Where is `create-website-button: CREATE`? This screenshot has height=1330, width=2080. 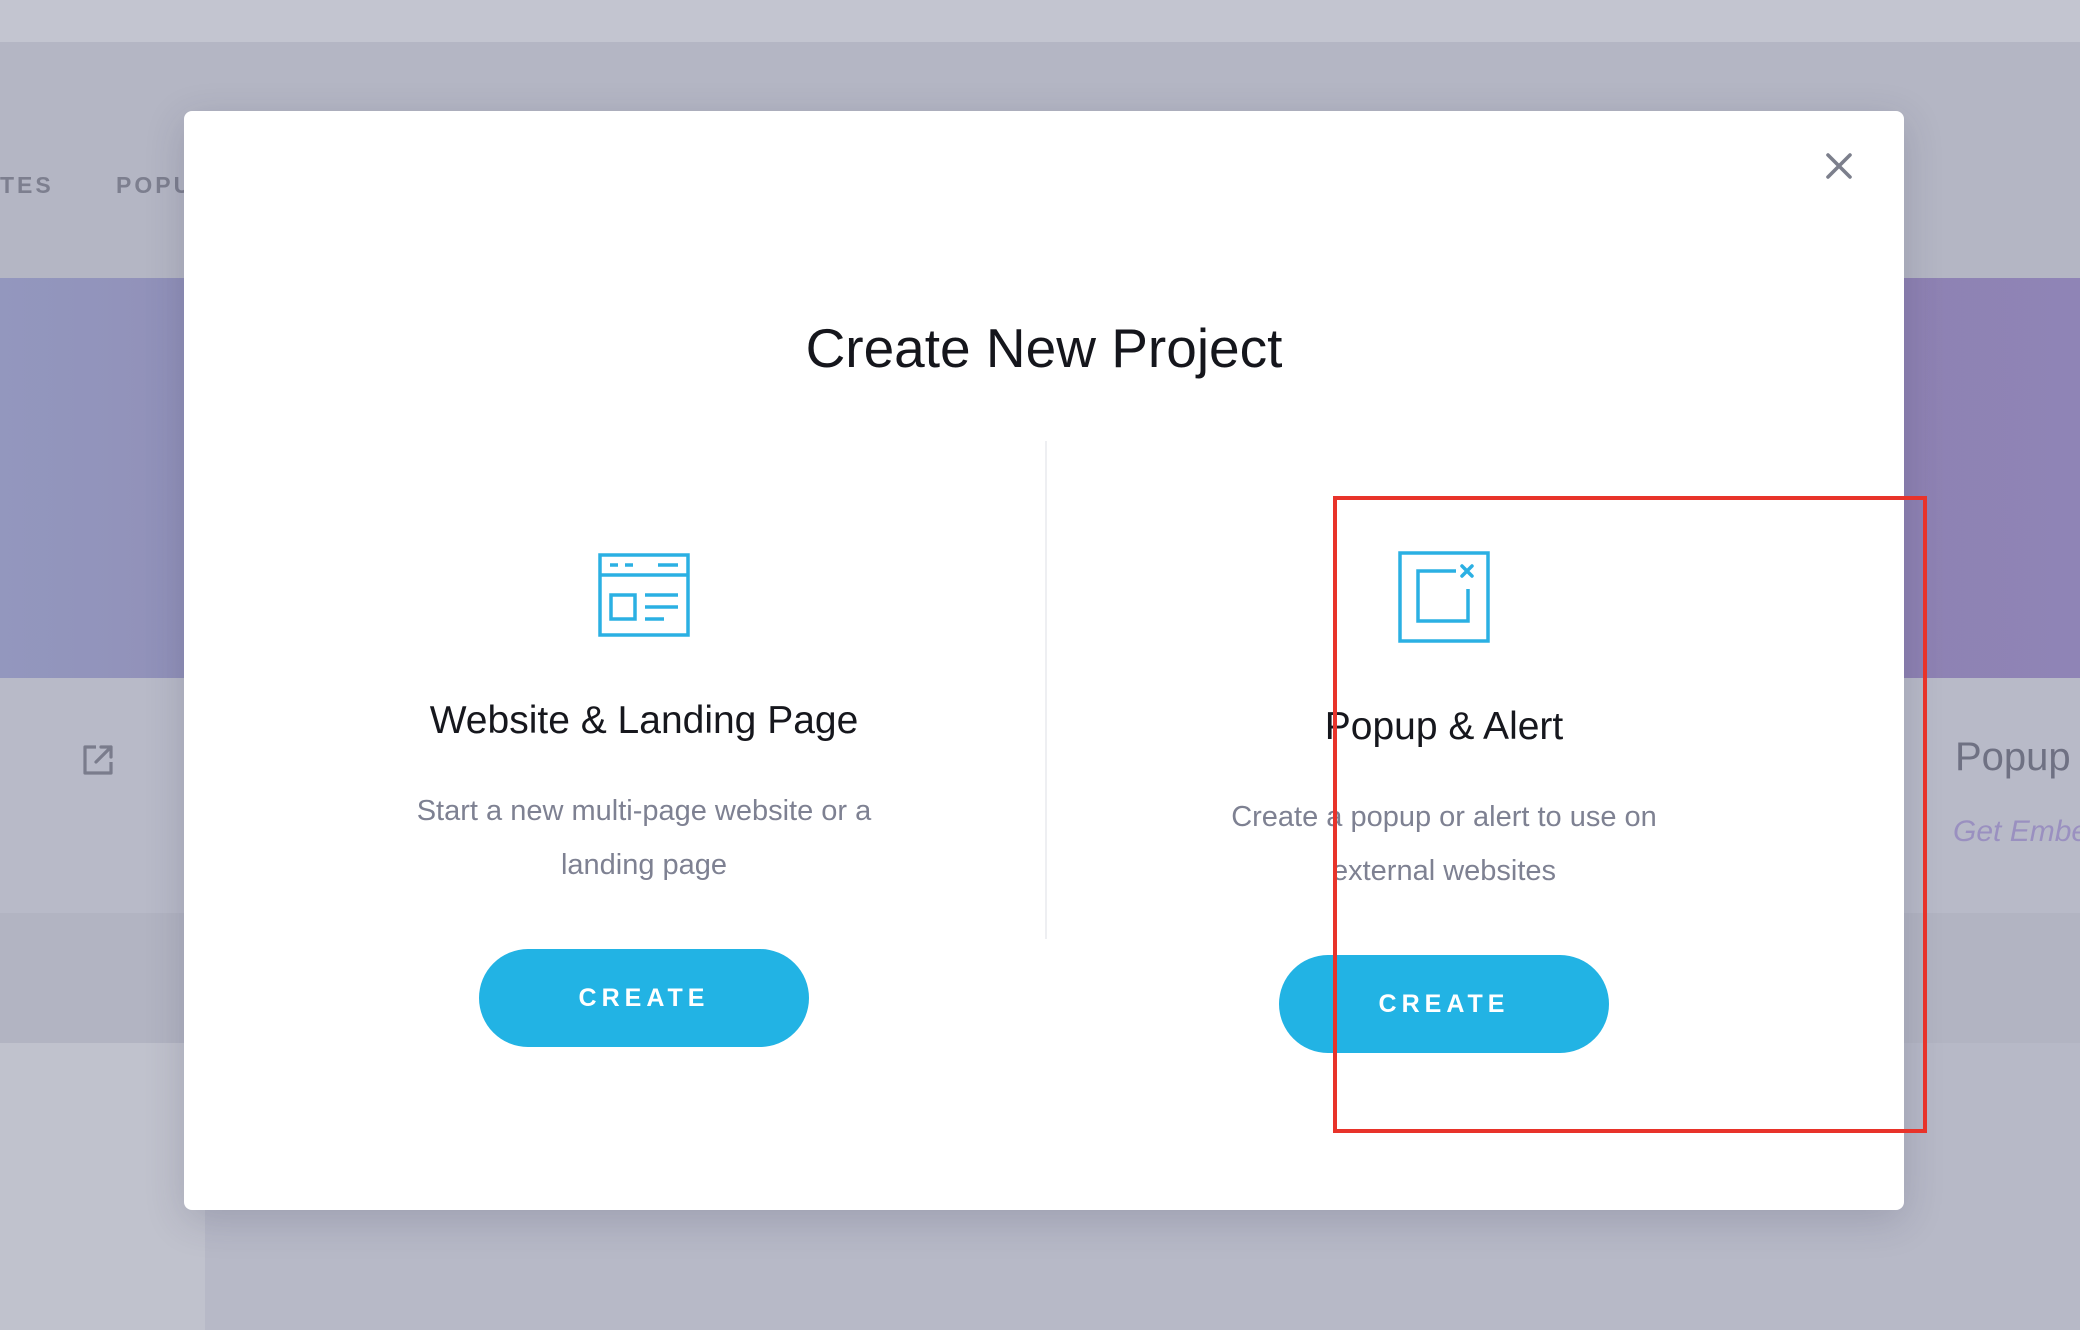 create-website-button: CREATE is located at coordinates (644, 998).